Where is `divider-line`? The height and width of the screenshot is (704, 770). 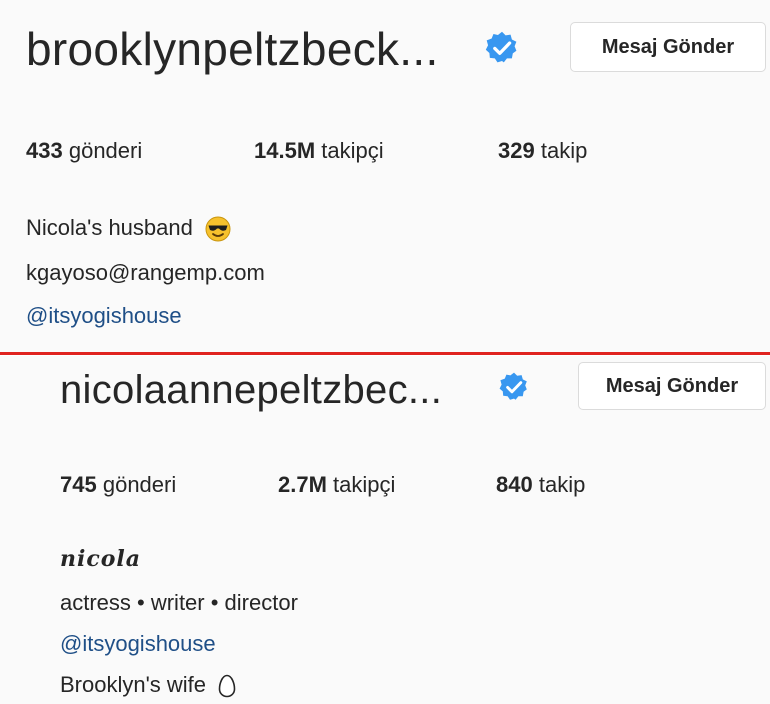
divider-line is located at coordinates (385, 353).